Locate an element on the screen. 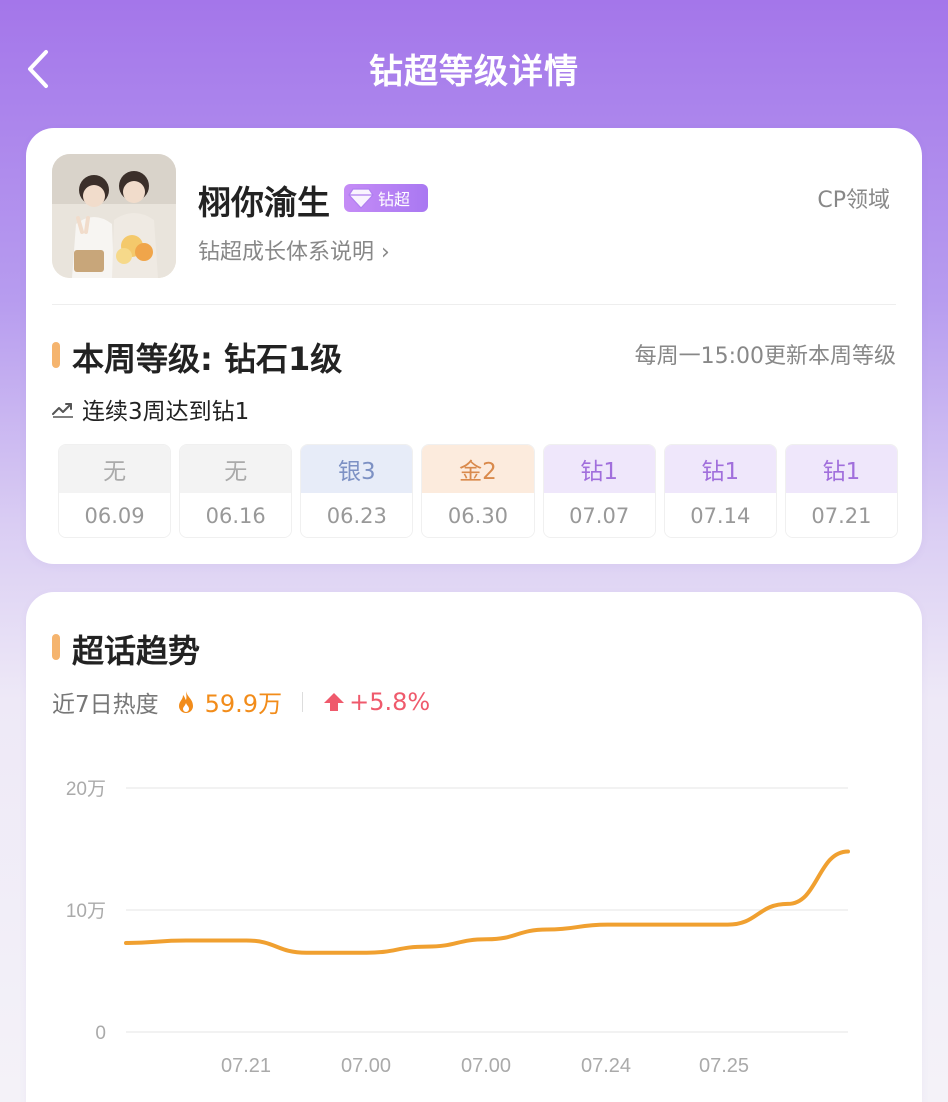  week-date: 06.16 is located at coordinates (236, 515).